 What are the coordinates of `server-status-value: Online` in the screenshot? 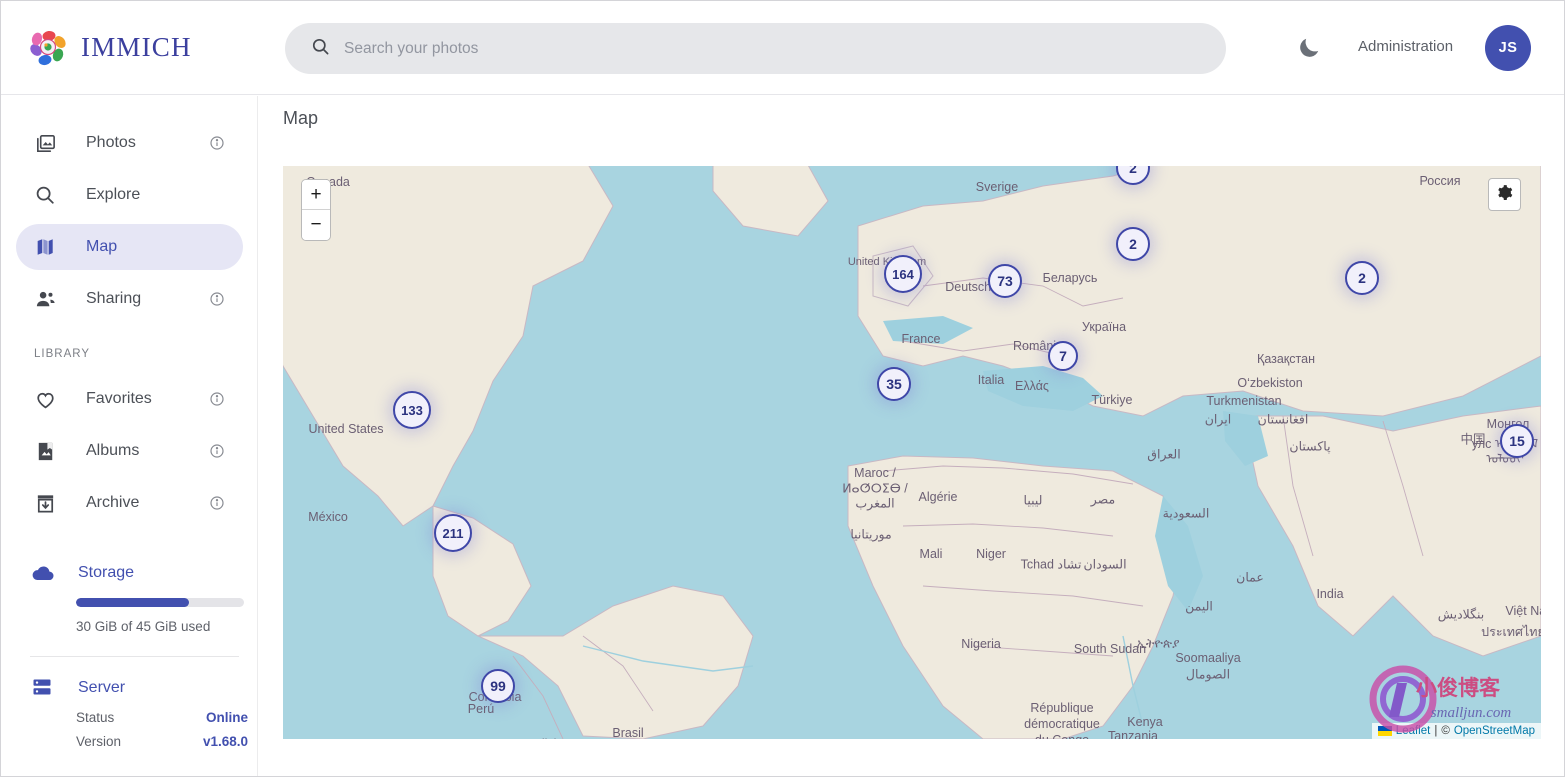 It's located at (226, 717).